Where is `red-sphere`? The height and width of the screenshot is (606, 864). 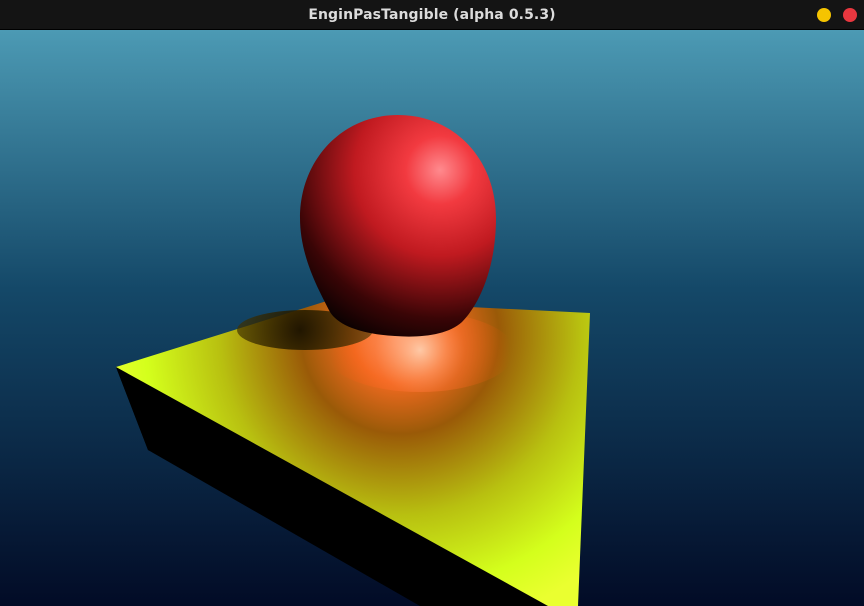 red-sphere is located at coordinates (398, 226).